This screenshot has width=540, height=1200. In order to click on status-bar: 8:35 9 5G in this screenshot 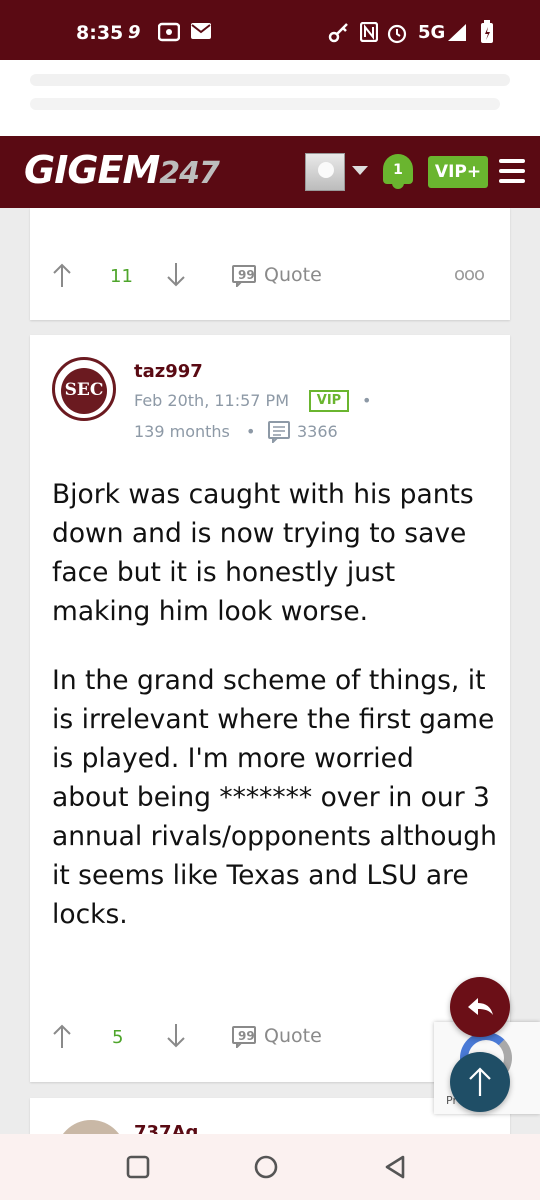, I will do `click(270, 30)`.